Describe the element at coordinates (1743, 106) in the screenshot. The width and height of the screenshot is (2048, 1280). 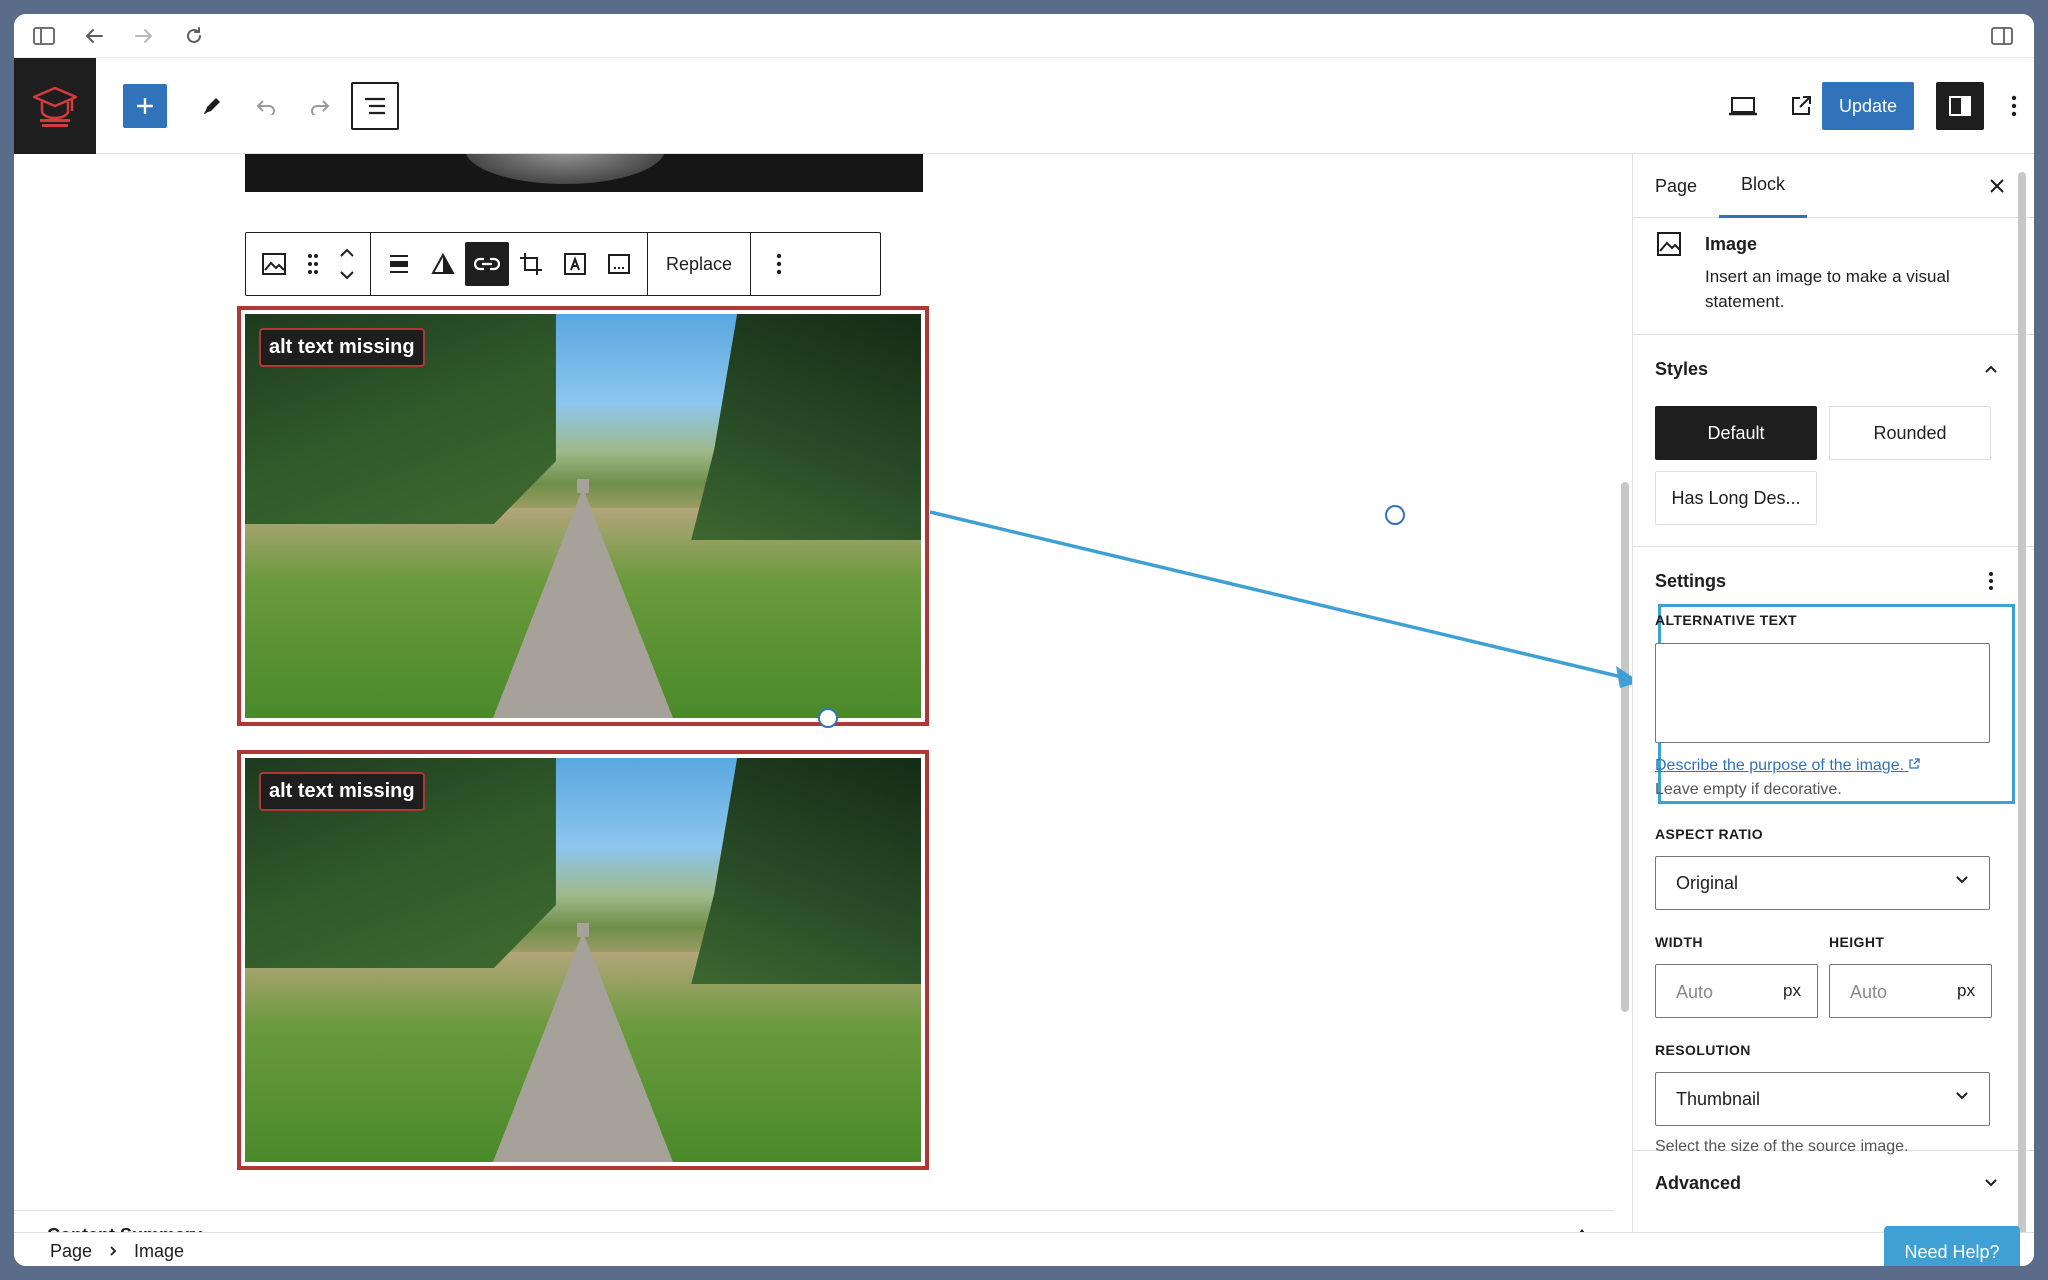
I see `preview-device-icon` at that location.